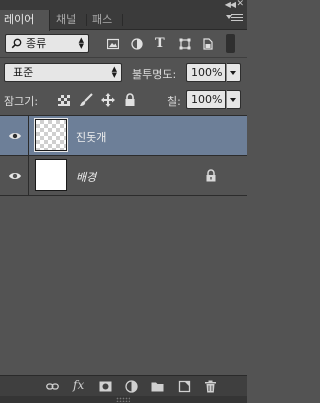 Image resolution: width=320 pixels, height=403 pixels. What do you see at coordinates (157, 386) in the screenshot?
I see `new-group-icon` at bounding box center [157, 386].